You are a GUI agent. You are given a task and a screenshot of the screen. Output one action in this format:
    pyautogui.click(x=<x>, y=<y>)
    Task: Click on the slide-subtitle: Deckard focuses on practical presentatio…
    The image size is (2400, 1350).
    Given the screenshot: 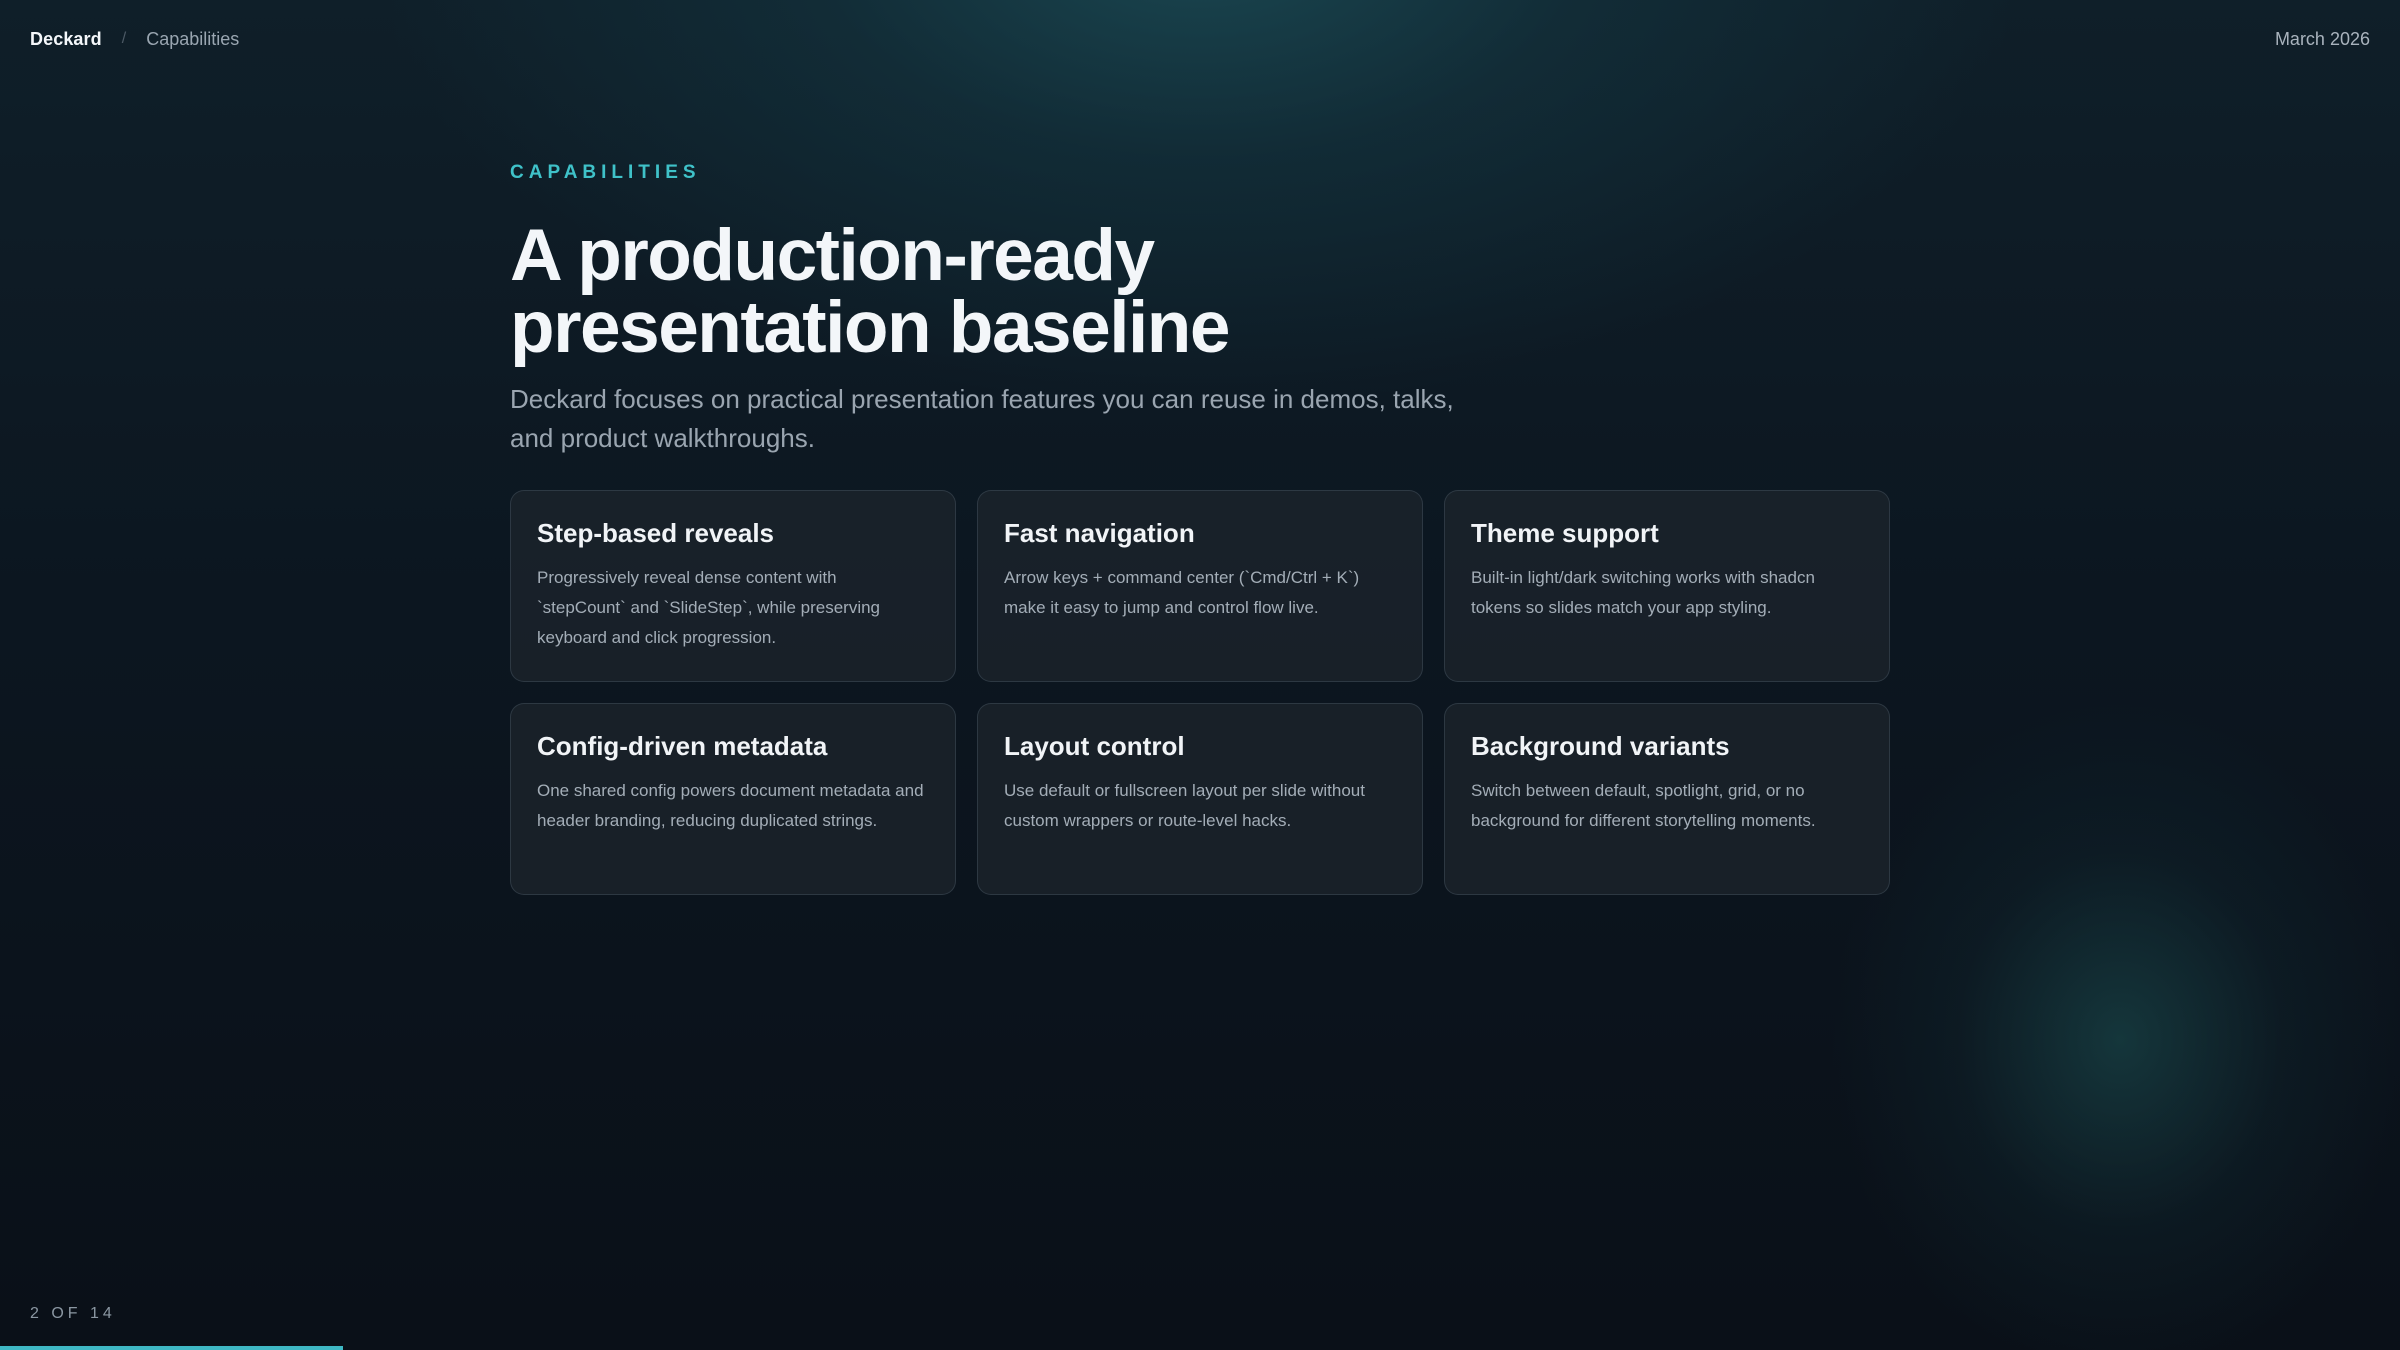 What is the action you would take?
    pyautogui.click(x=982, y=418)
    